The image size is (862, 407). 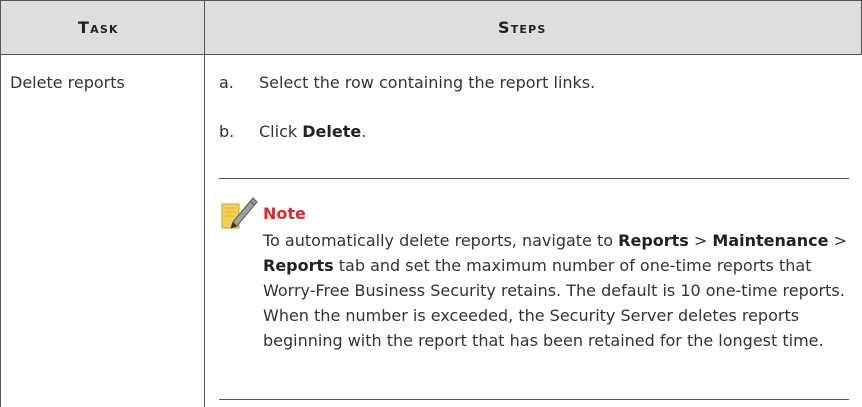 What do you see at coordinates (204, 203) in the screenshot?
I see `column-divider` at bounding box center [204, 203].